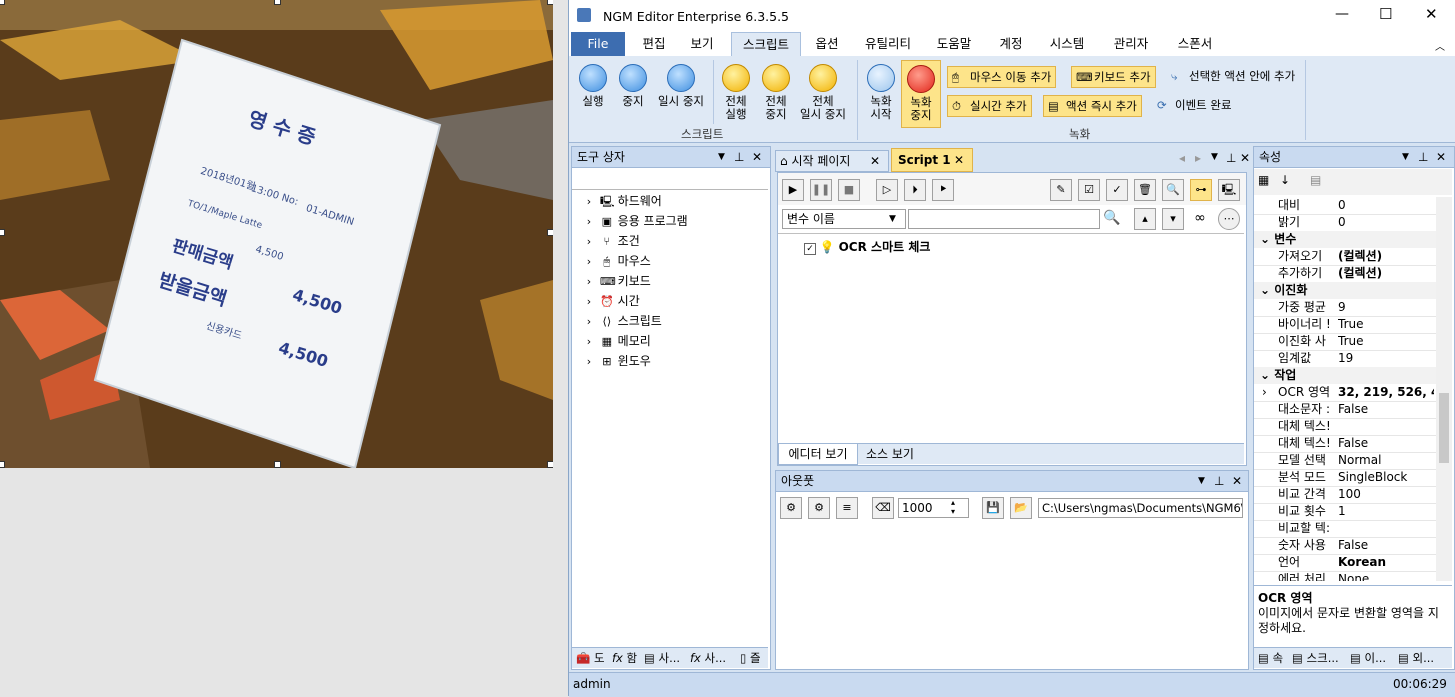 The image size is (1455, 697). I want to click on clear-filter-icon: ⚙, so click(791, 508).